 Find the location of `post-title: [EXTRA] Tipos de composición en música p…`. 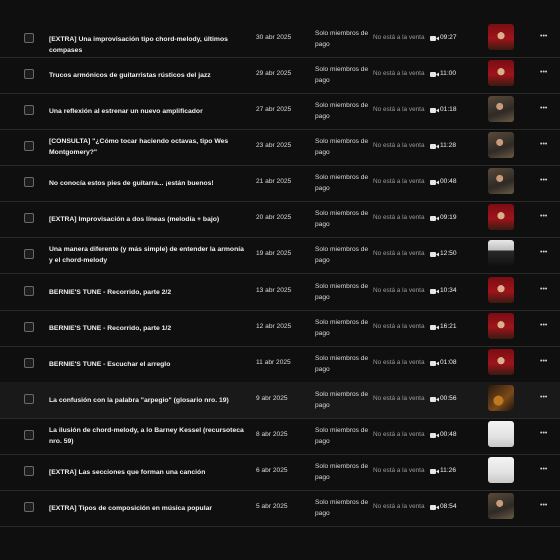

post-title: [EXTRA] Tipos de composición en música p… is located at coordinates (149, 508).